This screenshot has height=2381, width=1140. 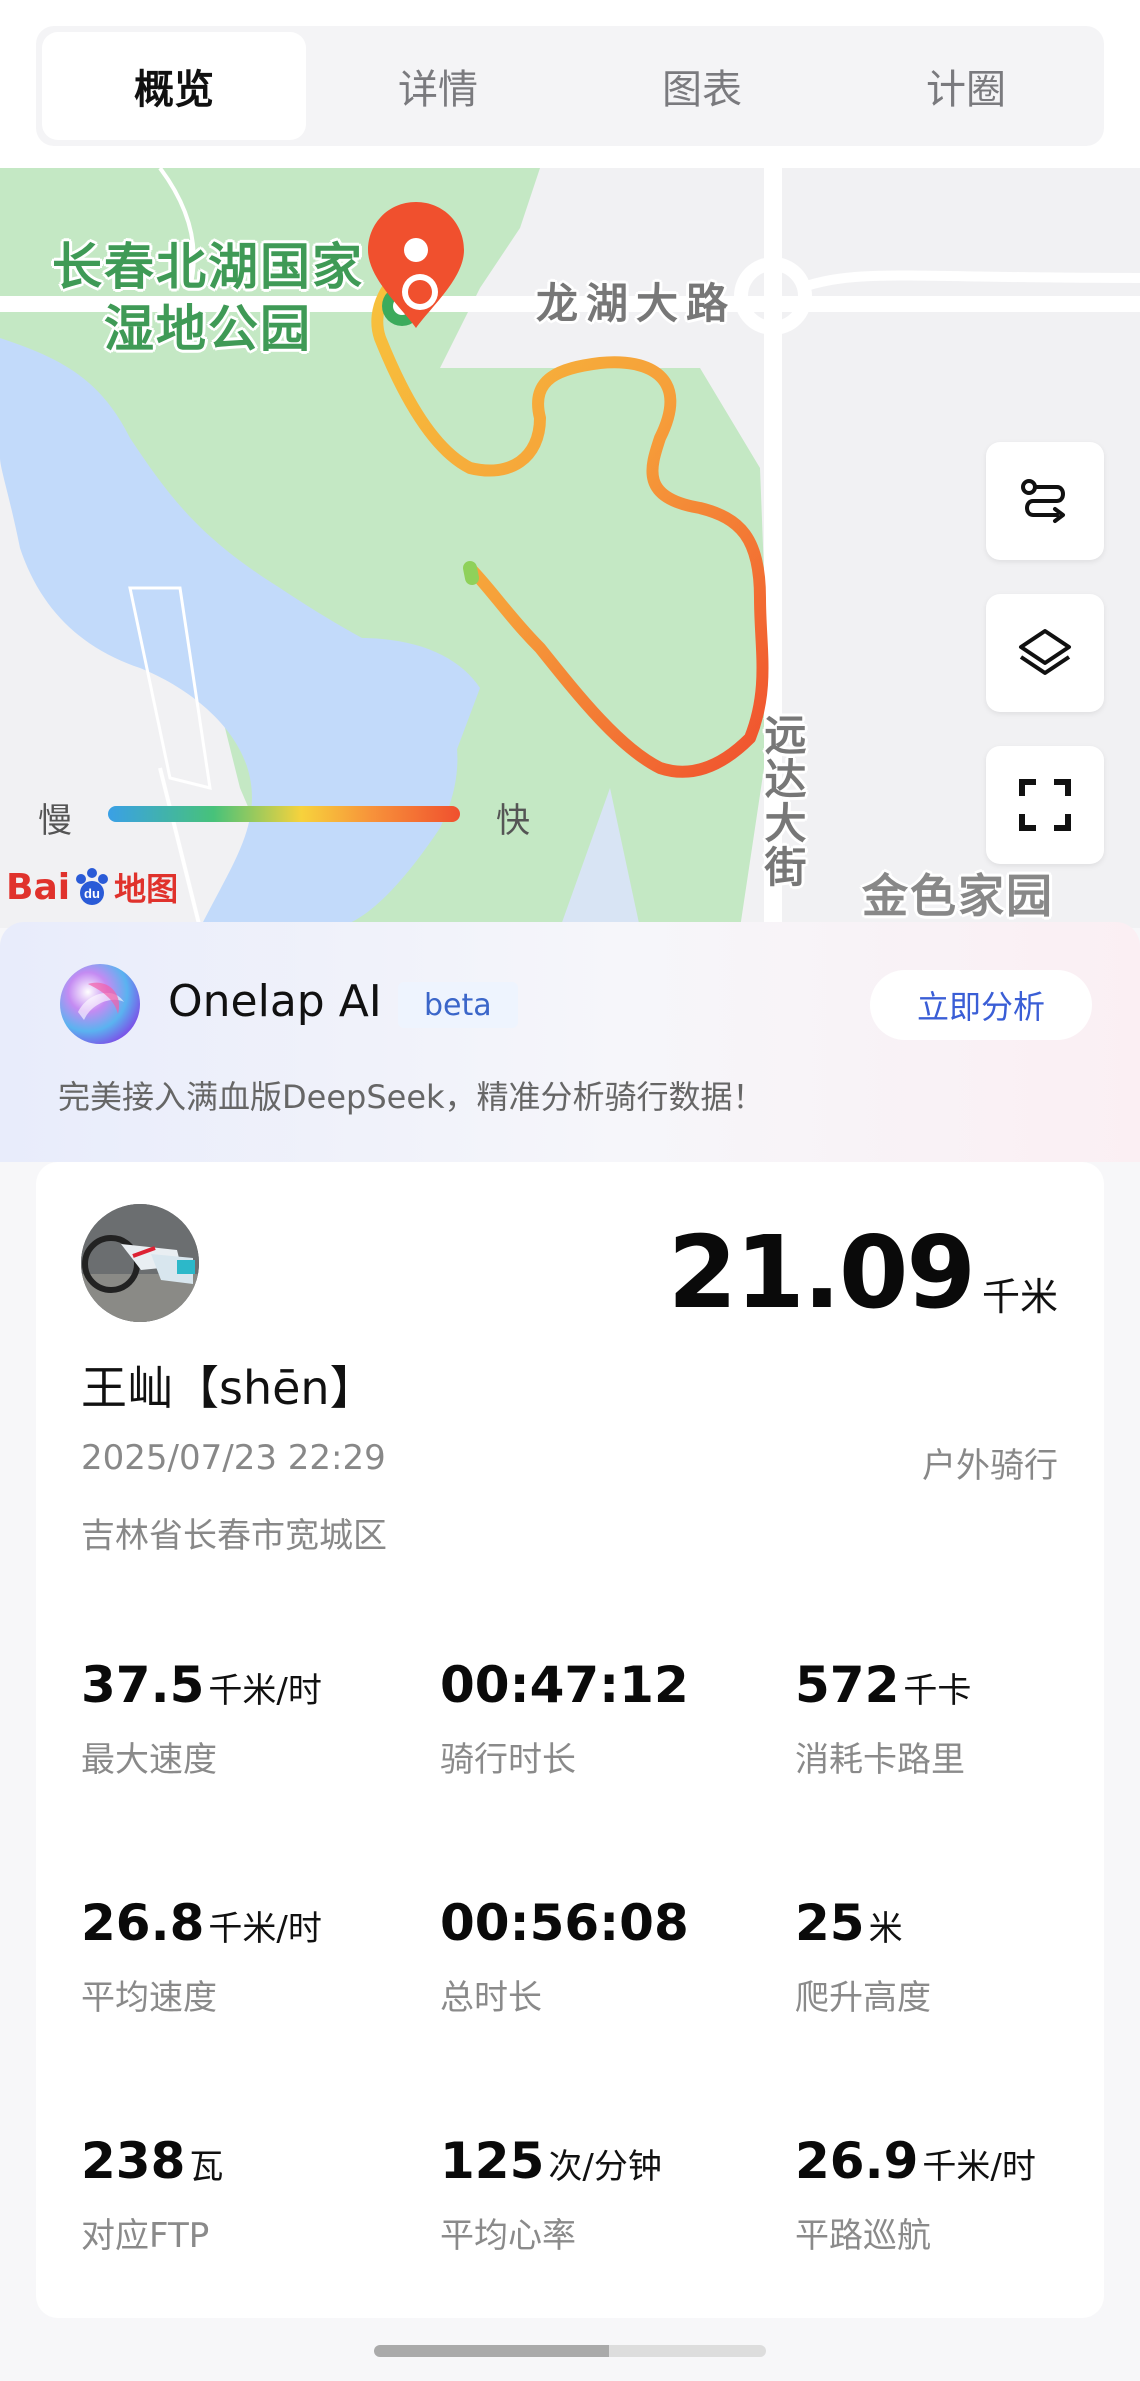 I want to click on route-toggle-button, so click(x=1045, y=501).